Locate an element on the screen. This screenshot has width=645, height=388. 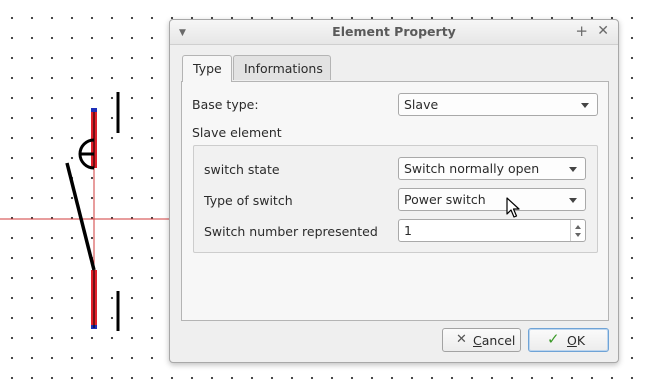
top-terminal-end is located at coordinates (94, 110).